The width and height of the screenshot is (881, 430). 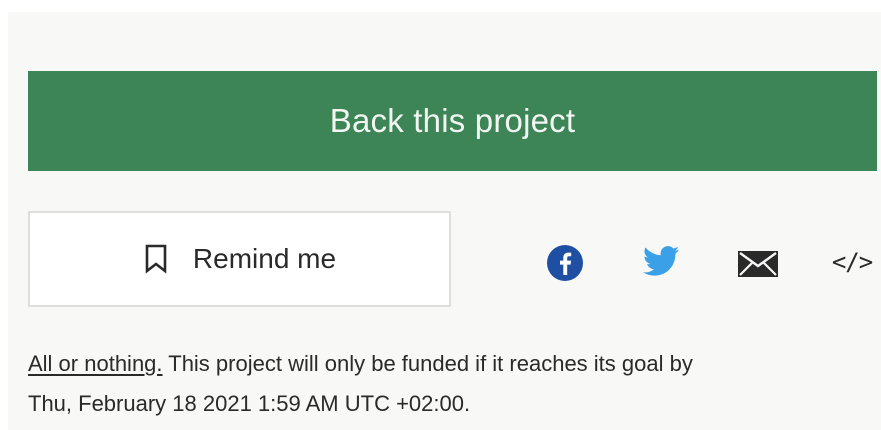 I want to click on mail-icon, so click(x=758, y=264).